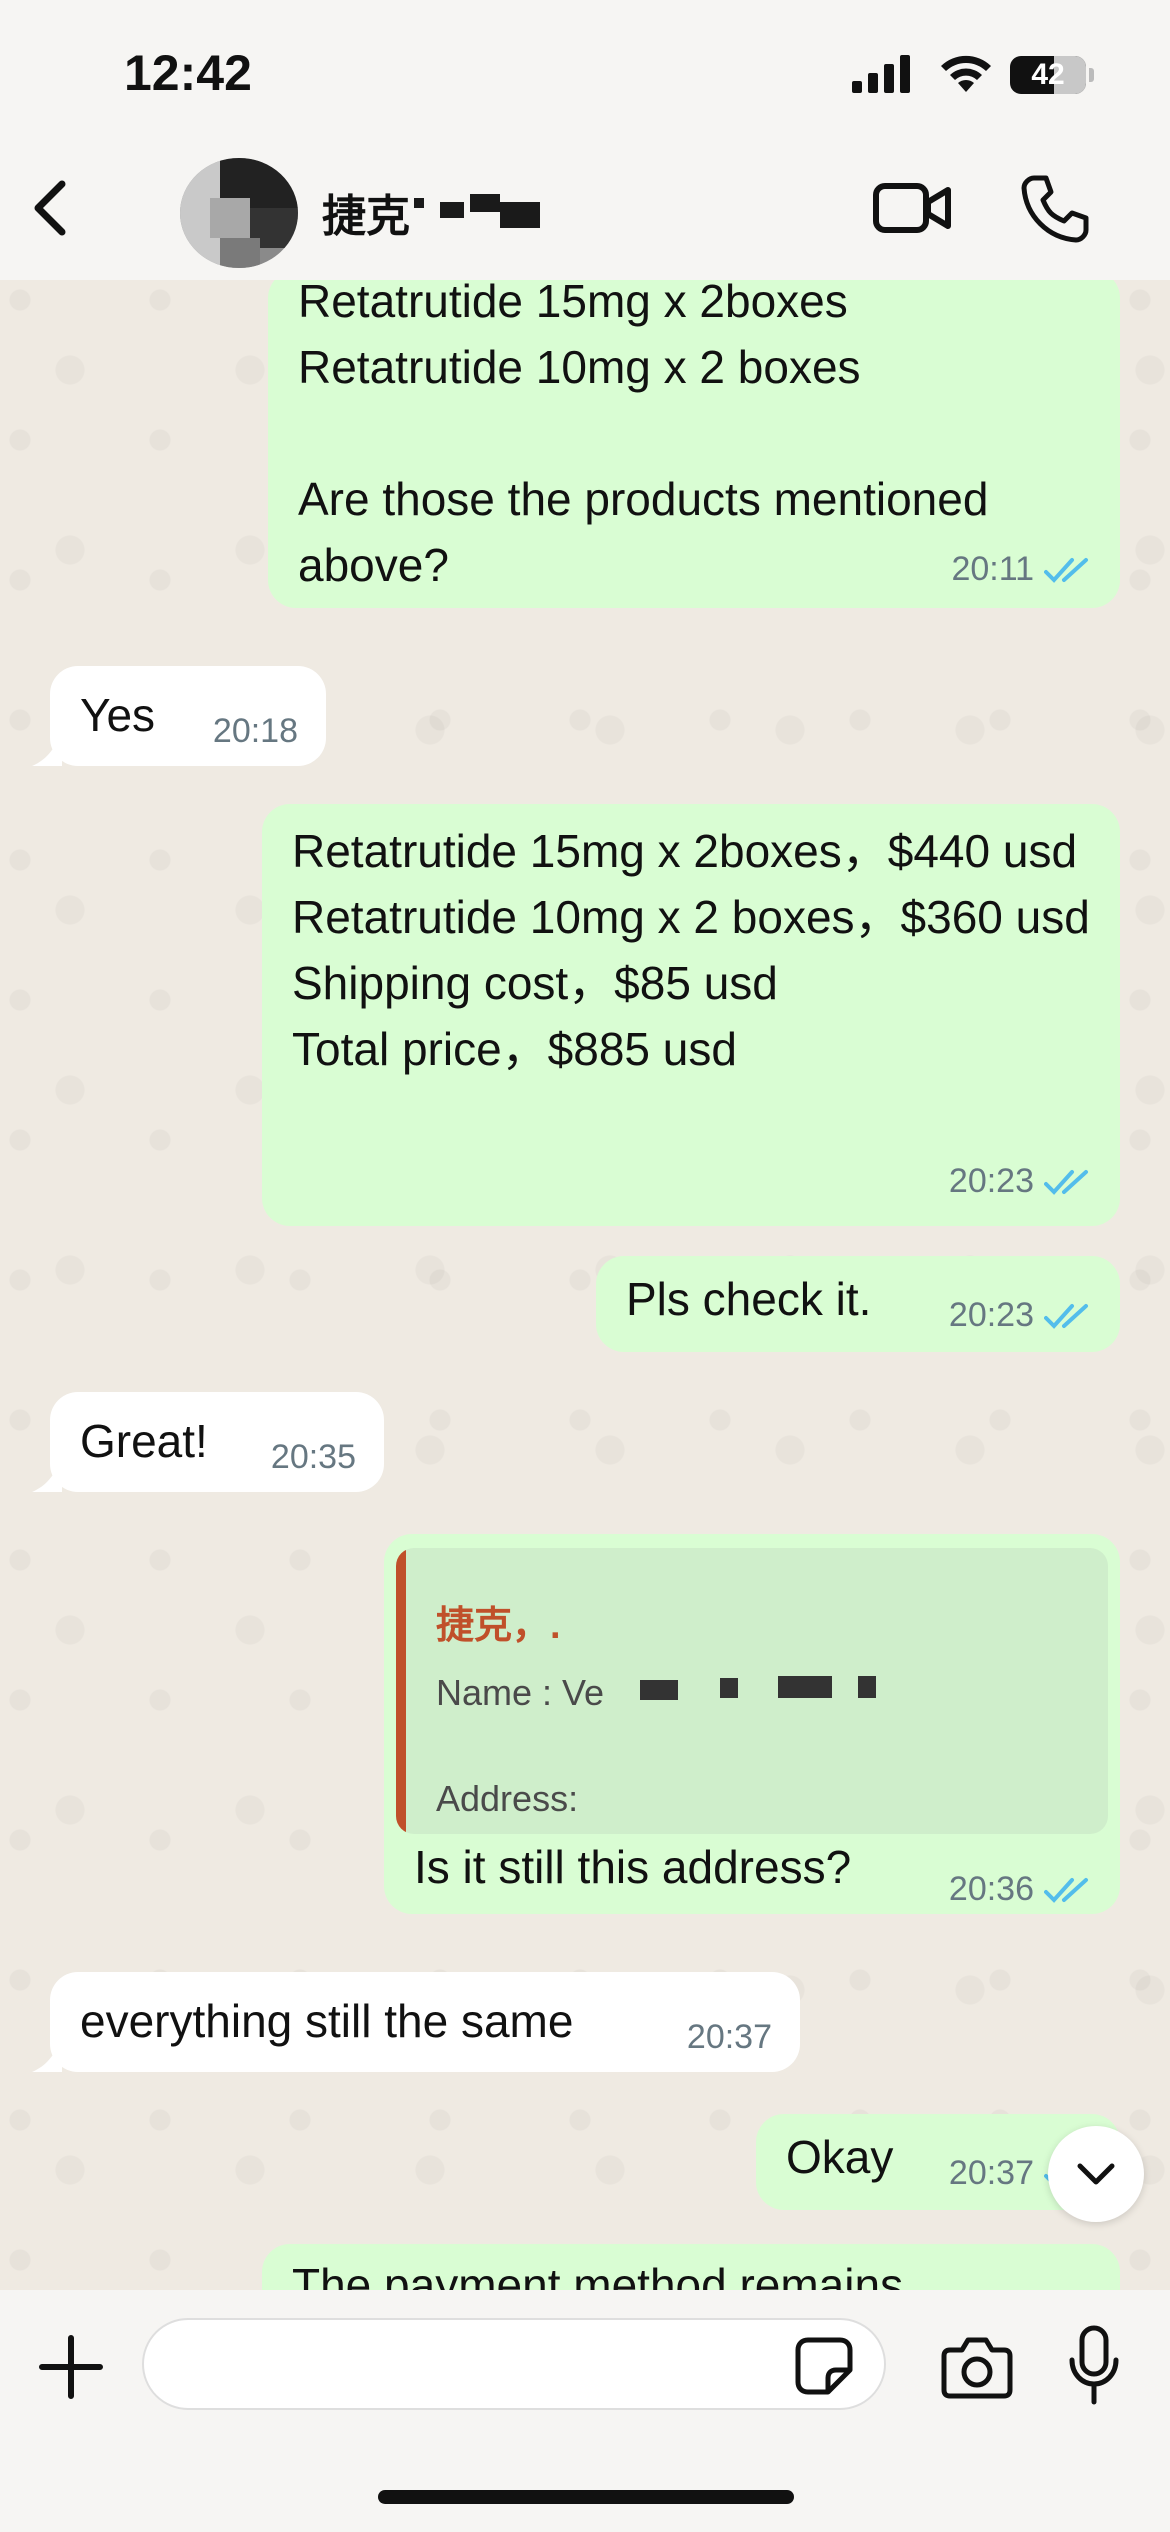  I want to click on home-indicator-bar, so click(586, 2497).